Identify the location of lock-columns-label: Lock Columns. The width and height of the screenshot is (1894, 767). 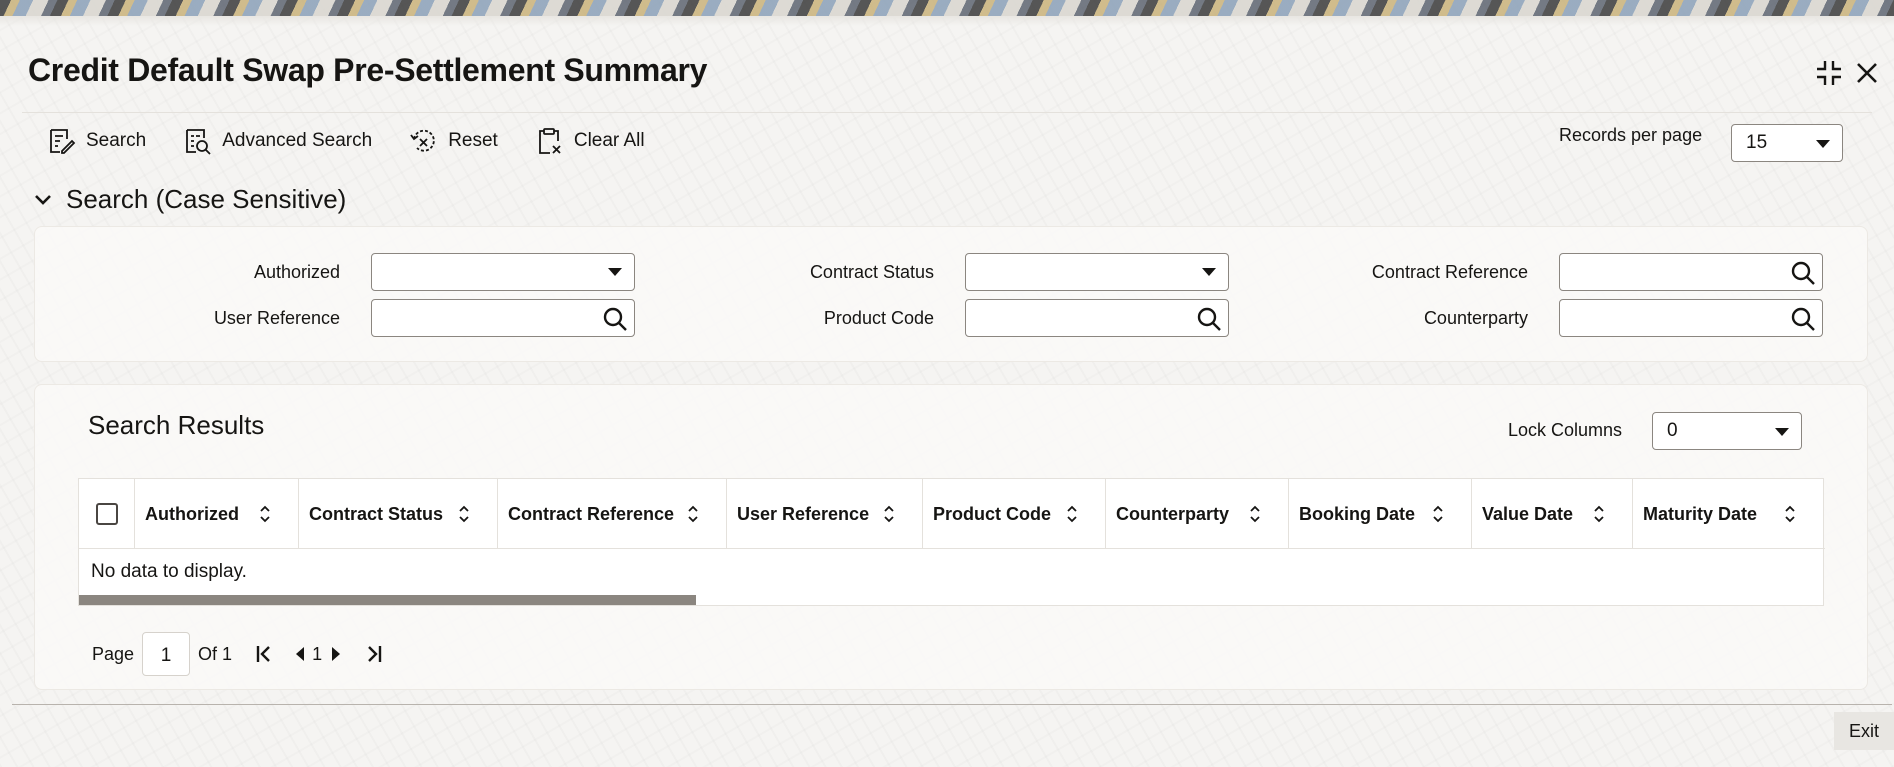
(1565, 430).